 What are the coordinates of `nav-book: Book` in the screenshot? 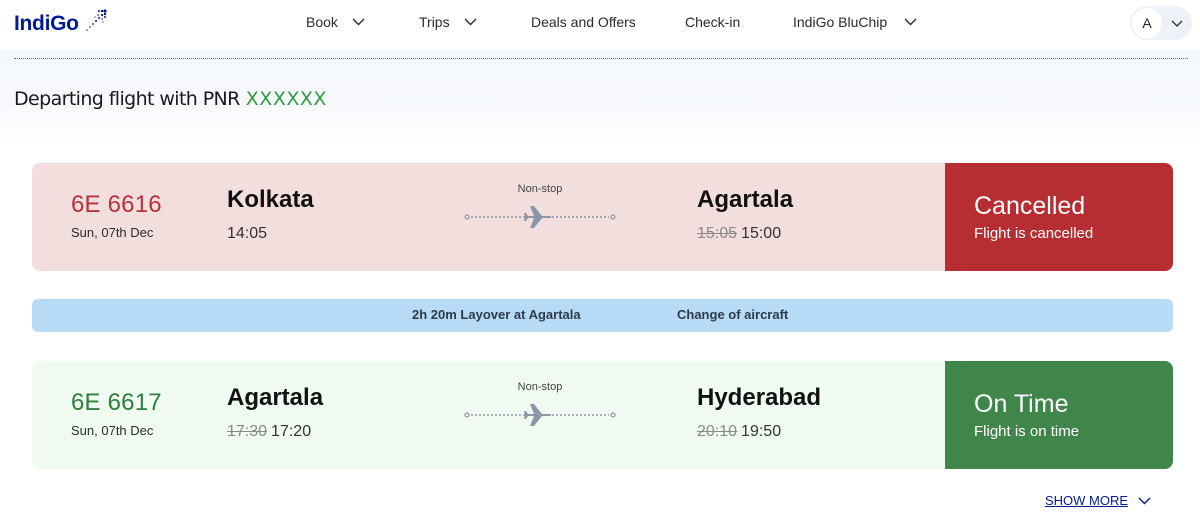 It's located at (335, 22).